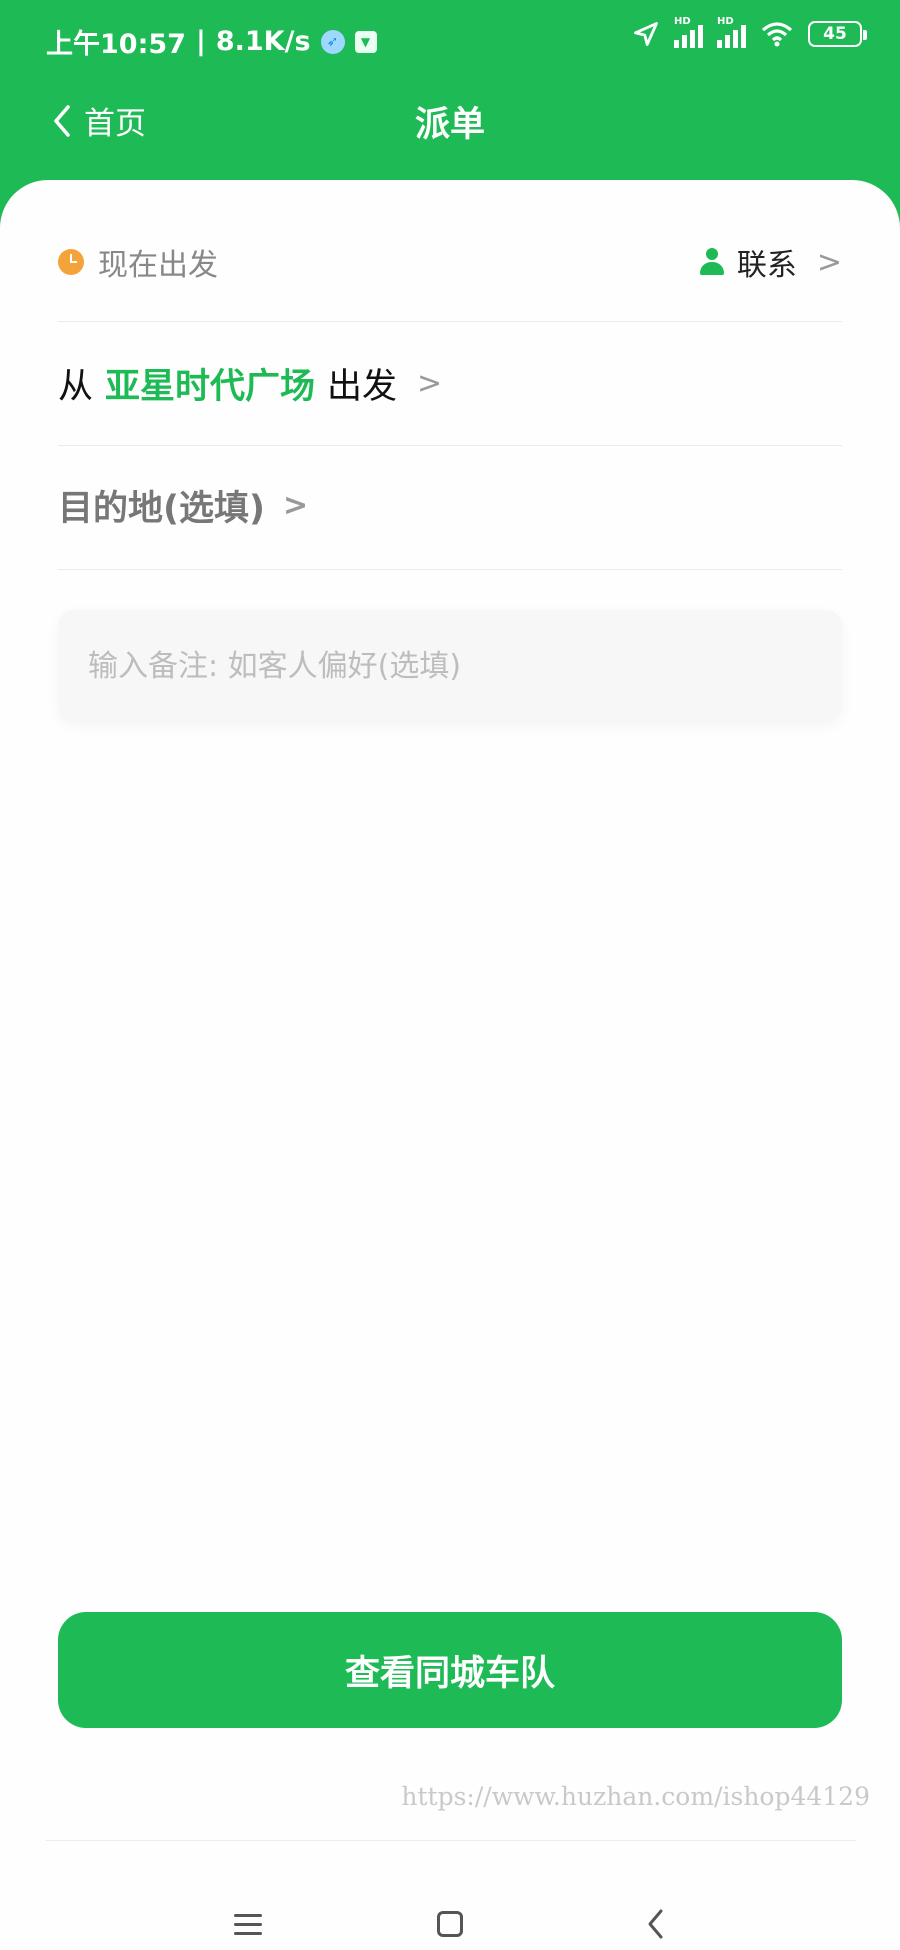 The image size is (900, 1950). Describe the element at coordinates (777, 34) in the screenshot. I see `wifi-icon` at that location.